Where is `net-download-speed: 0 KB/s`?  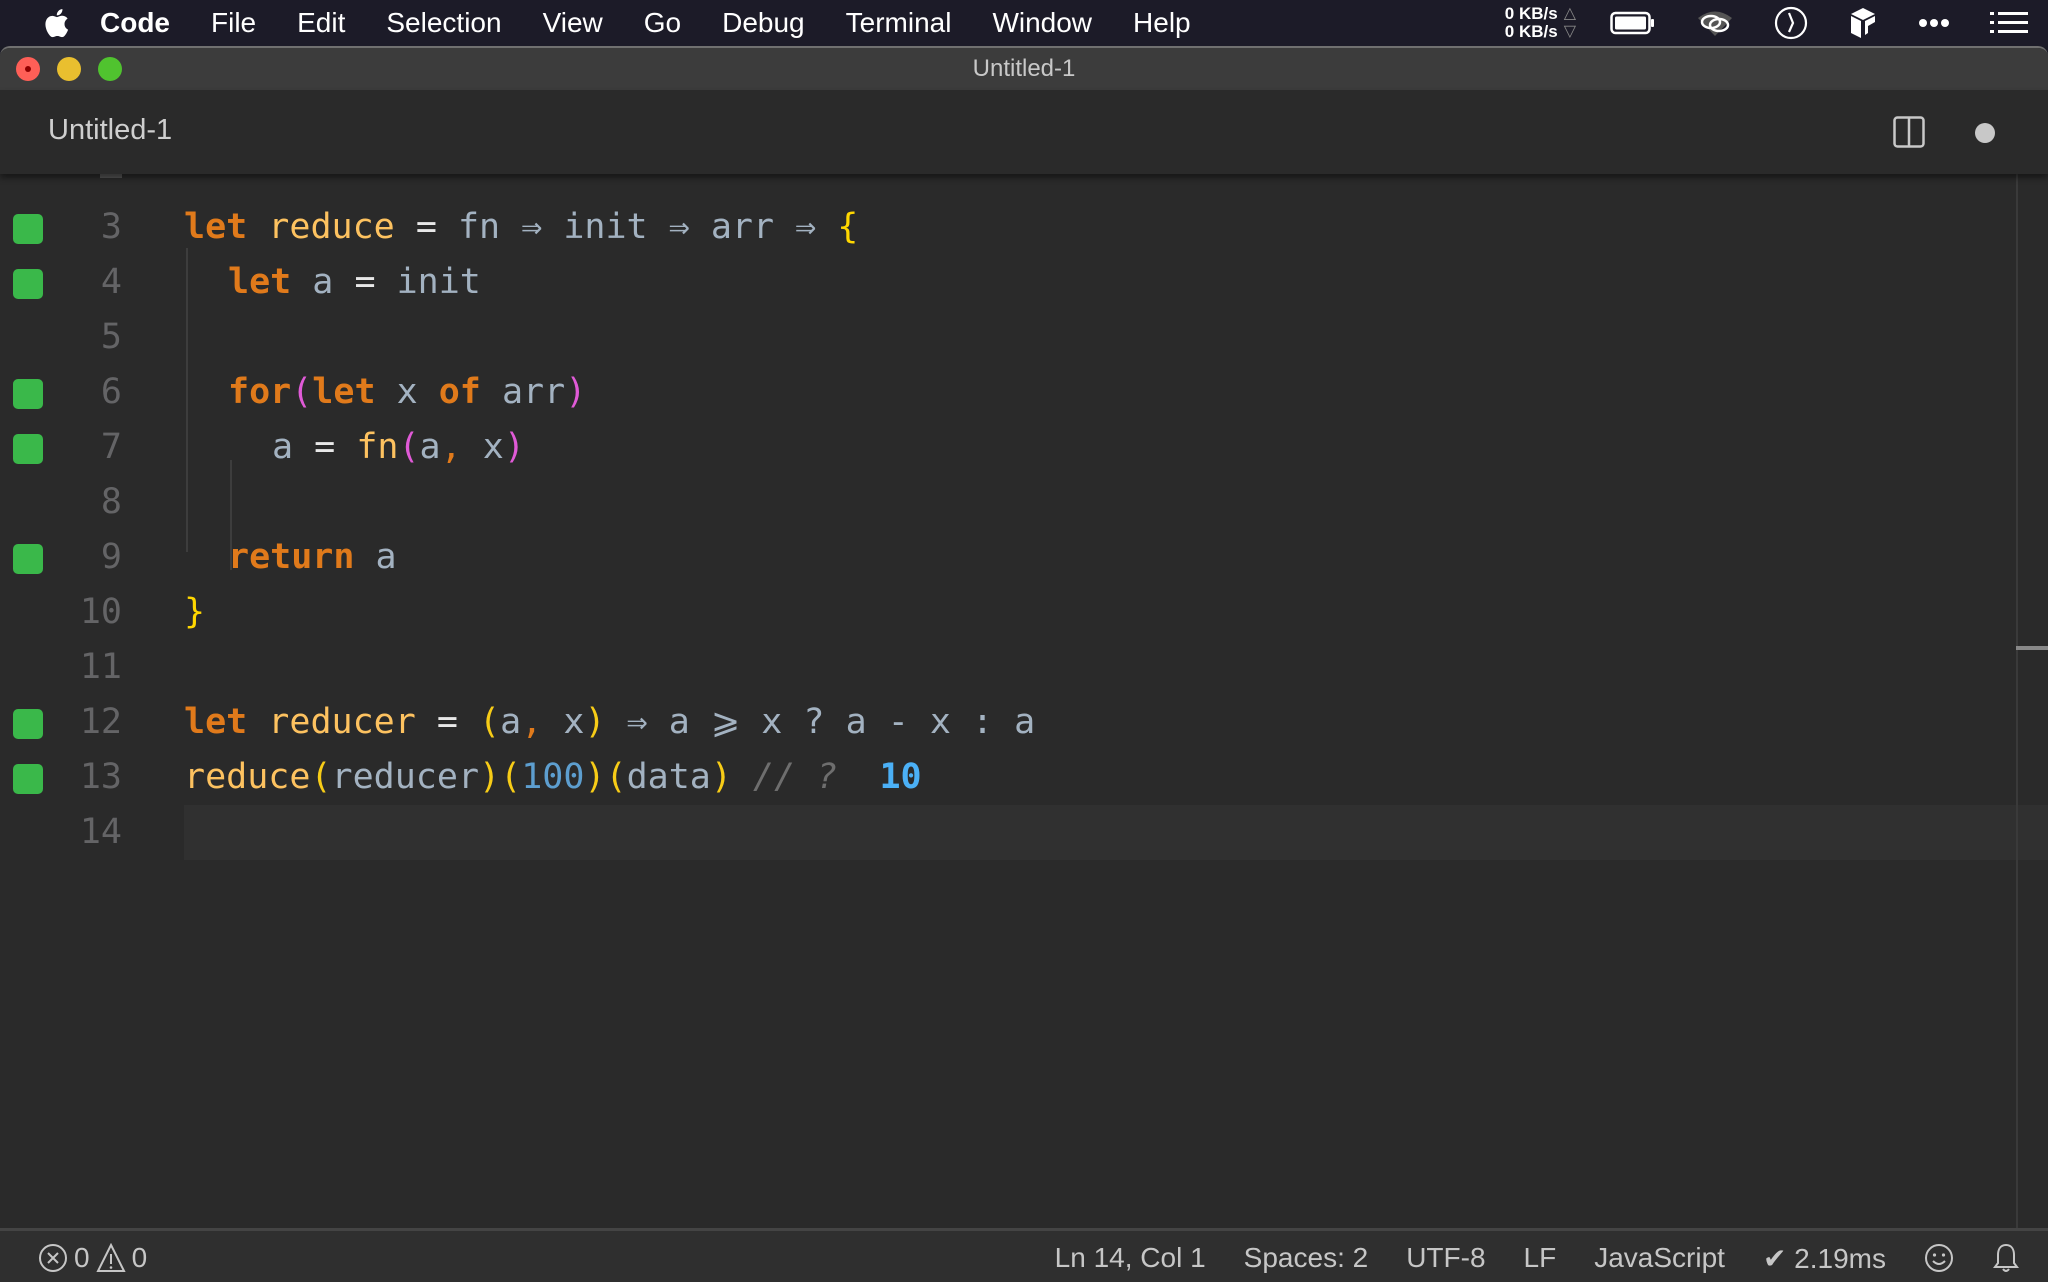 net-download-speed: 0 KB/s is located at coordinates (1531, 31).